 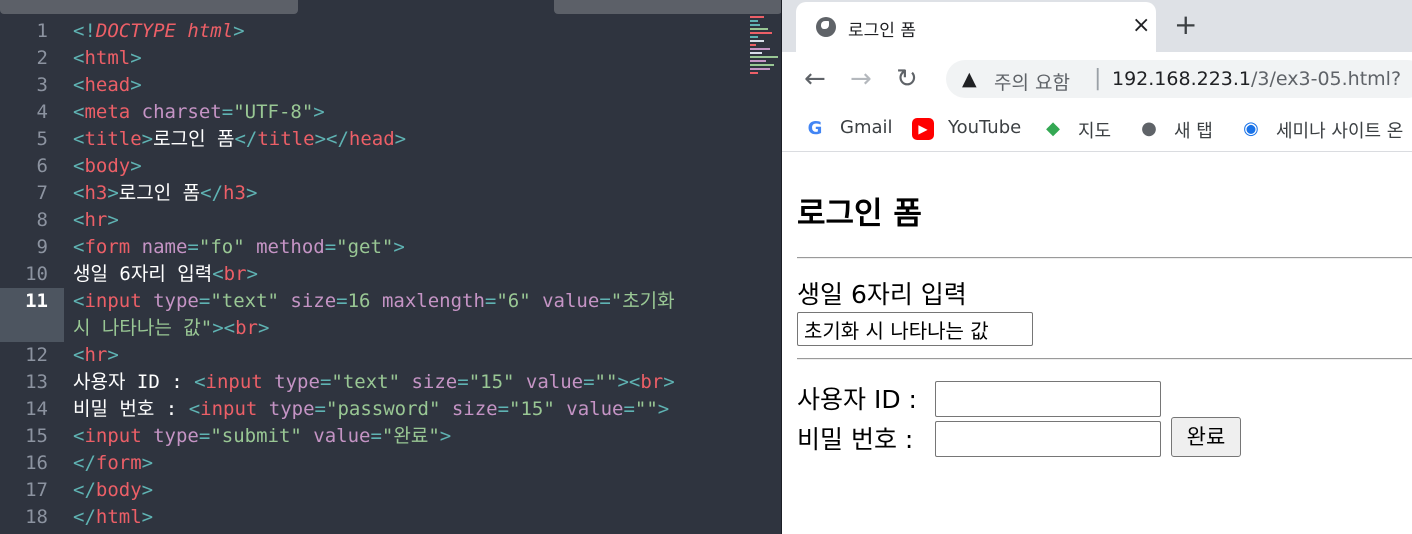 I want to click on back-button: ←, so click(x=815, y=79).